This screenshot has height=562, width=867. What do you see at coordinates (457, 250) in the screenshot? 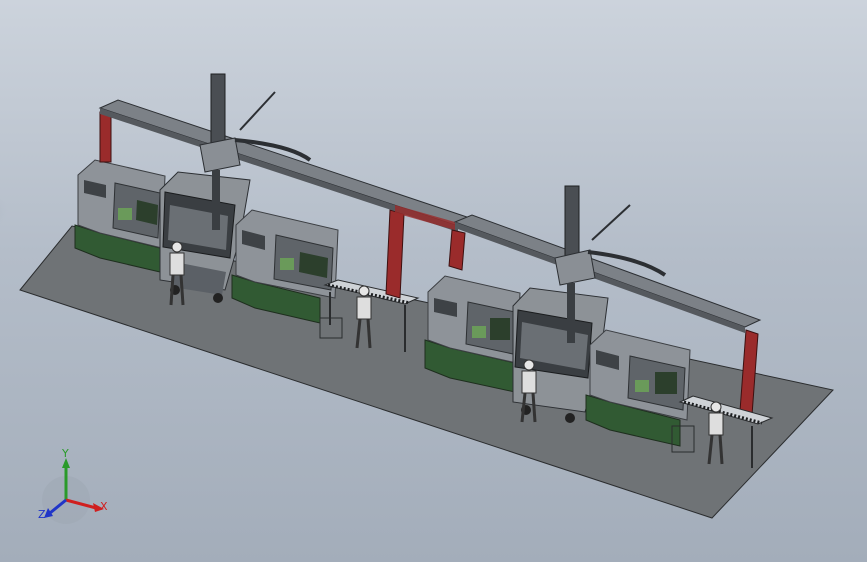
I see `gantry-post-2a` at bounding box center [457, 250].